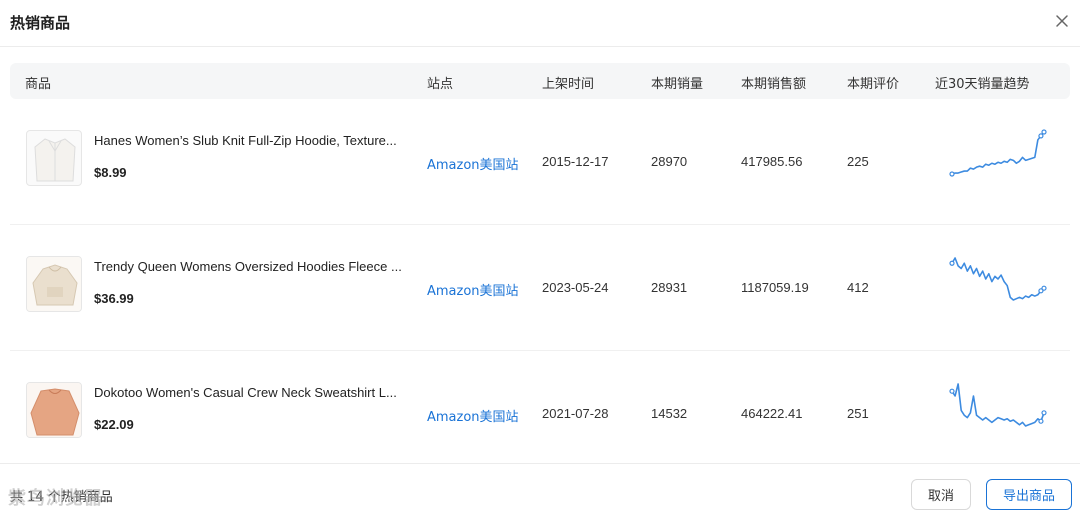  I want to click on listed-date: 2023-05-24, so click(575, 287).